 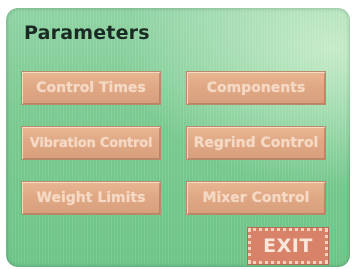 What do you see at coordinates (91, 88) in the screenshot?
I see `control-times-button: Control Times` at bounding box center [91, 88].